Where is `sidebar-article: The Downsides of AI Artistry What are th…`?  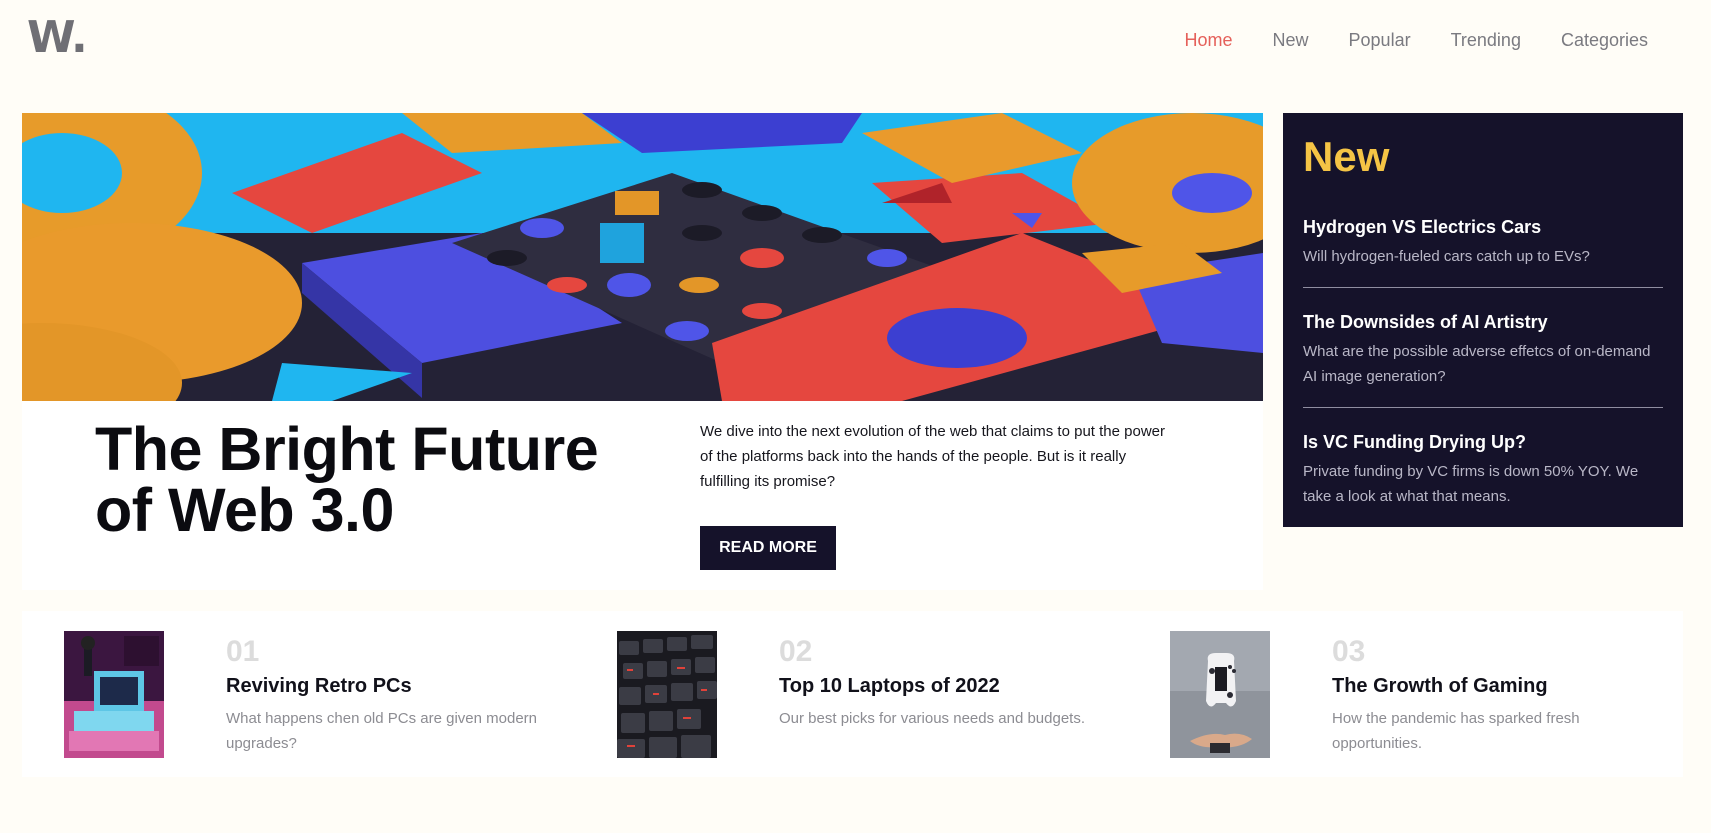
sidebar-article: The Downsides of AI Artistry What are th… is located at coordinates (1483, 350).